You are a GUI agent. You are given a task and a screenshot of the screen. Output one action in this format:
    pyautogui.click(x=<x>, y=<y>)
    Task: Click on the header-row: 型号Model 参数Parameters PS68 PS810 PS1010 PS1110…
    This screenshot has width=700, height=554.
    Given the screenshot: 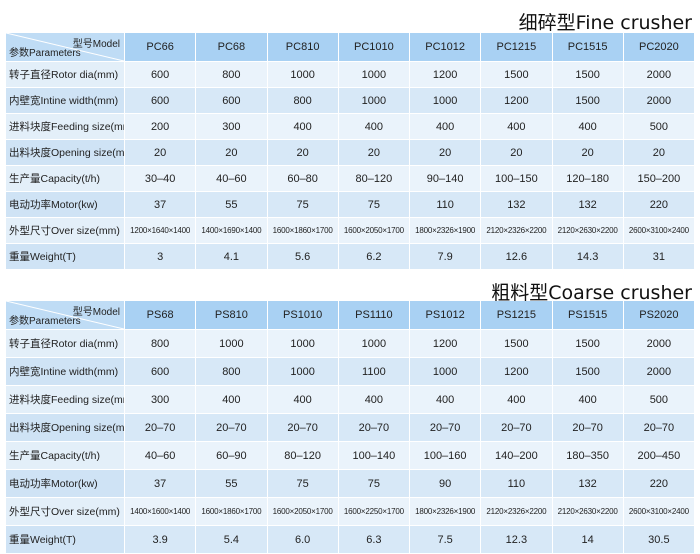 What is the action you would take?
    pyautogui.click(x=350, y=315)
    